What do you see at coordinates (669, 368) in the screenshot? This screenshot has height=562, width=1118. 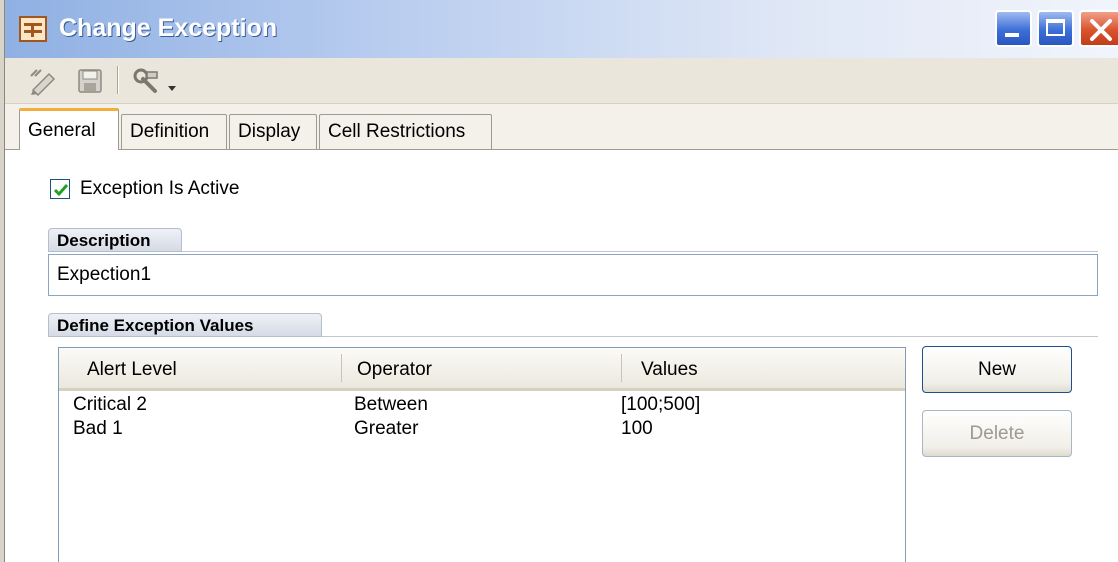 I see `column-header-values: Values` at bounding box center [669, 368].